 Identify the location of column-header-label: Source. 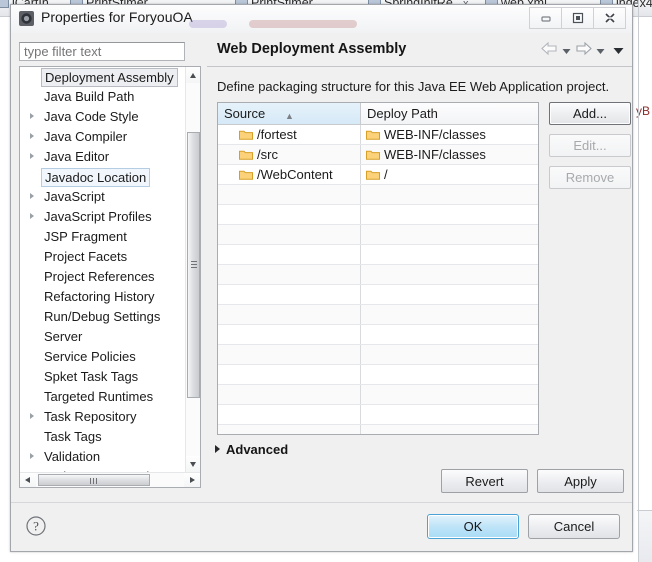
(245, 113).